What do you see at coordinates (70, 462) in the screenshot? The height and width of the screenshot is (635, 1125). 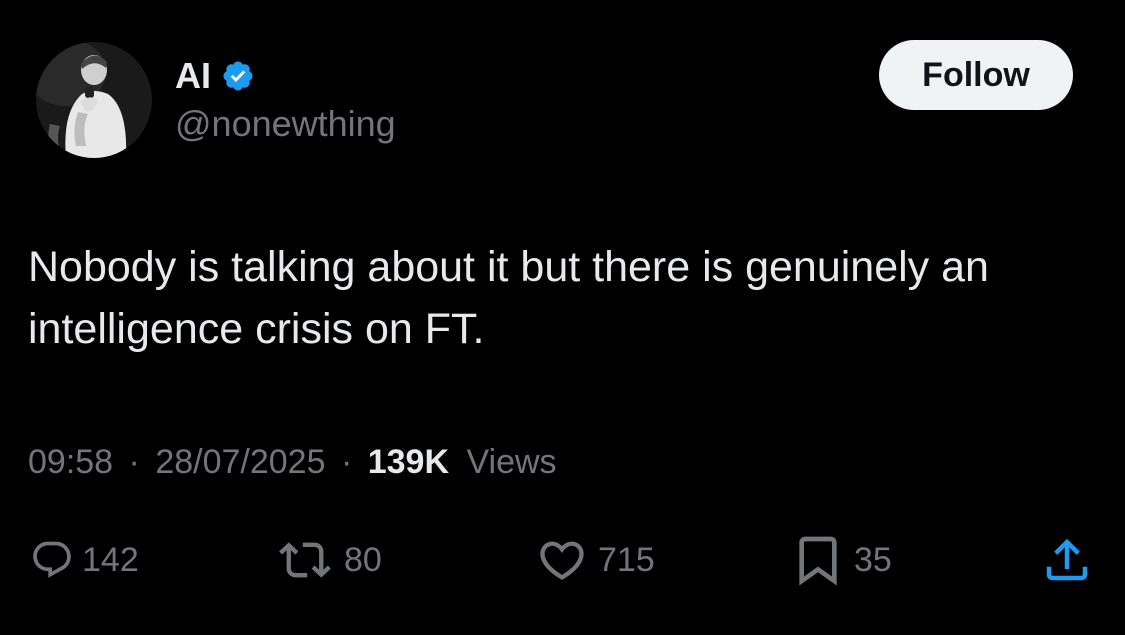 I see `tweet-time: 09:58` at bounding box center [70, 462].